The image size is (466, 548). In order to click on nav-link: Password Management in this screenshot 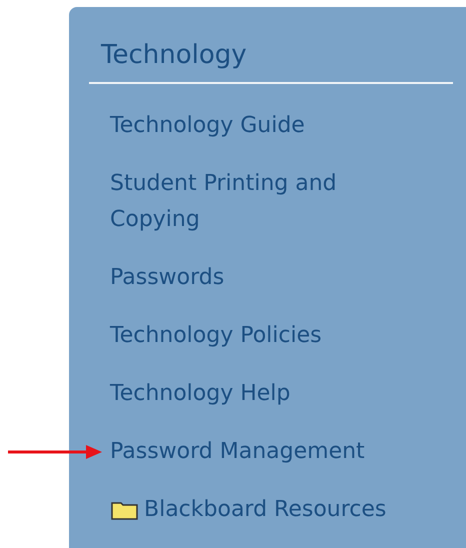, I will do `click(260, 452)`.